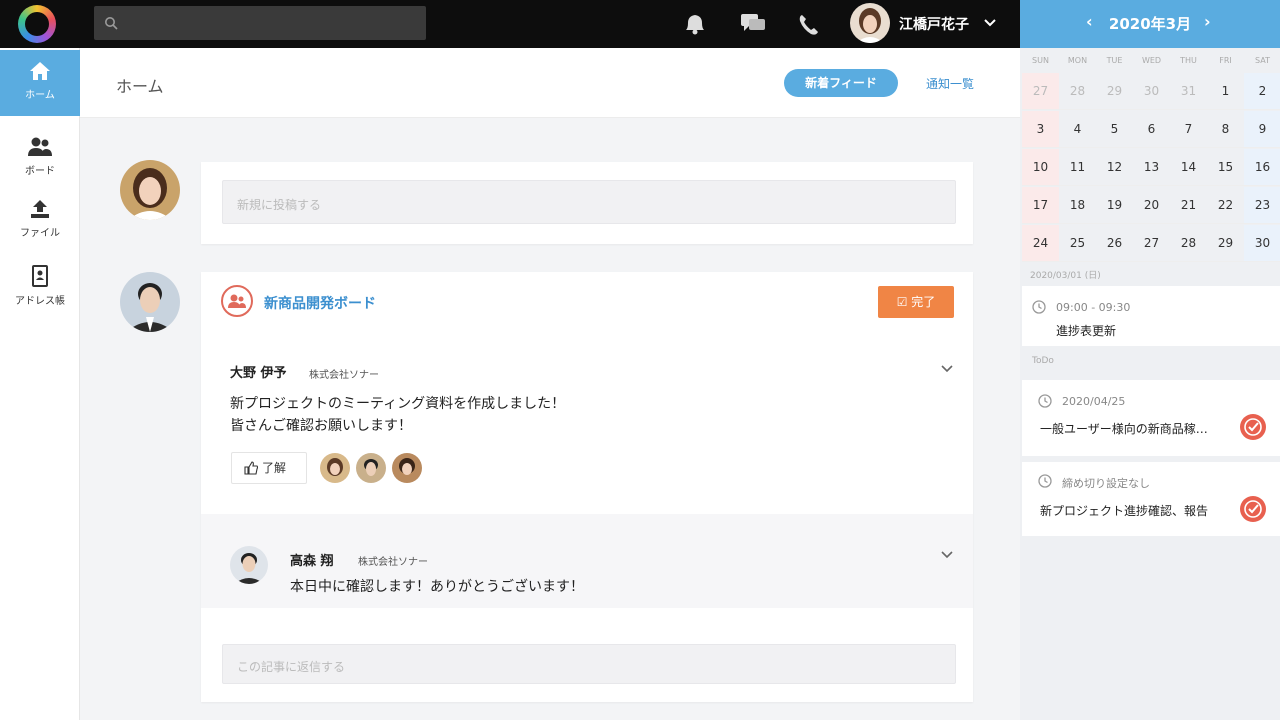 This screenshot has width=1280, height=720. Describe the element at coordinates (140, 86) in the screenshot. I see `page-title: ホーム` at that location.